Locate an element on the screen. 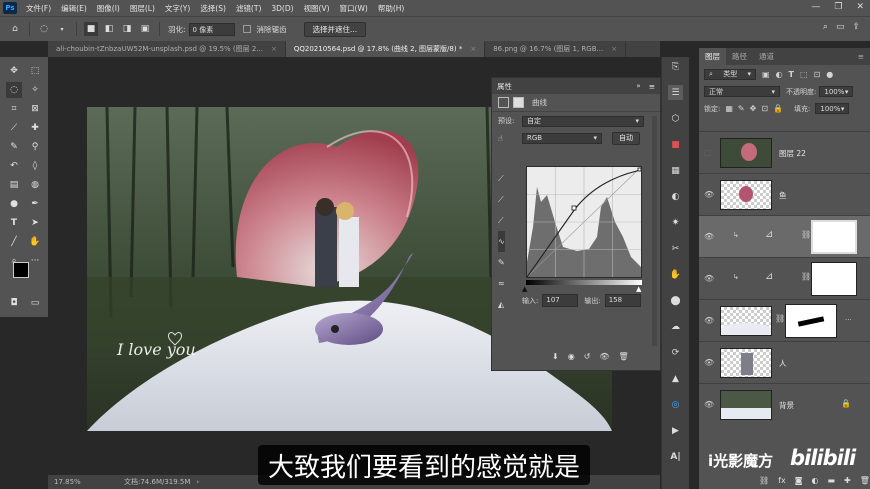 The image size is (870, 489). adjustments-icon: ◐ is located at coordinates (675, 196).